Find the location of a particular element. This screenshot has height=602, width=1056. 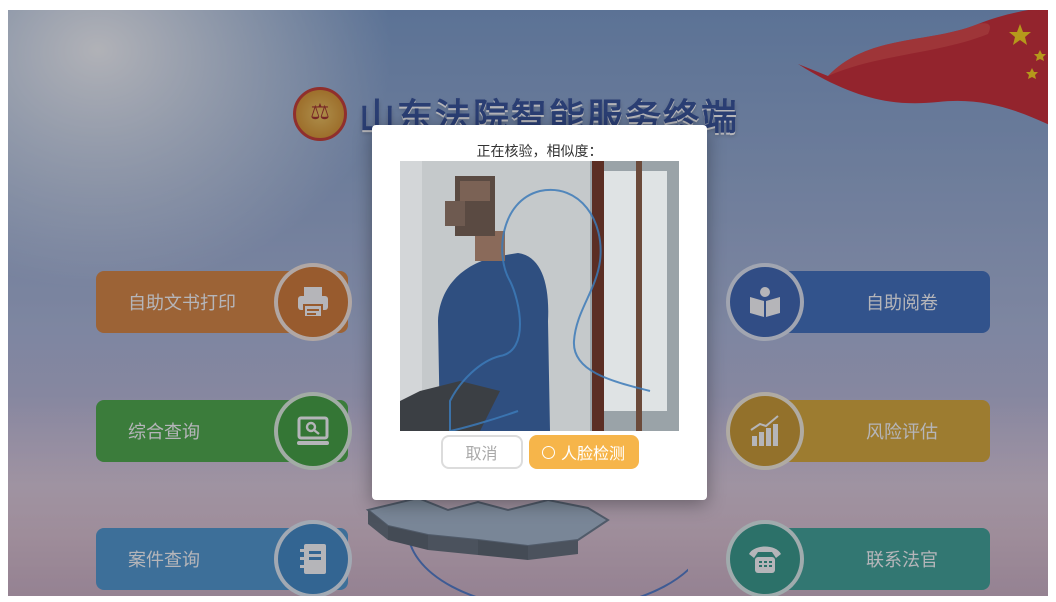

loading-spinner-icon is located at coordinates (548, 452).